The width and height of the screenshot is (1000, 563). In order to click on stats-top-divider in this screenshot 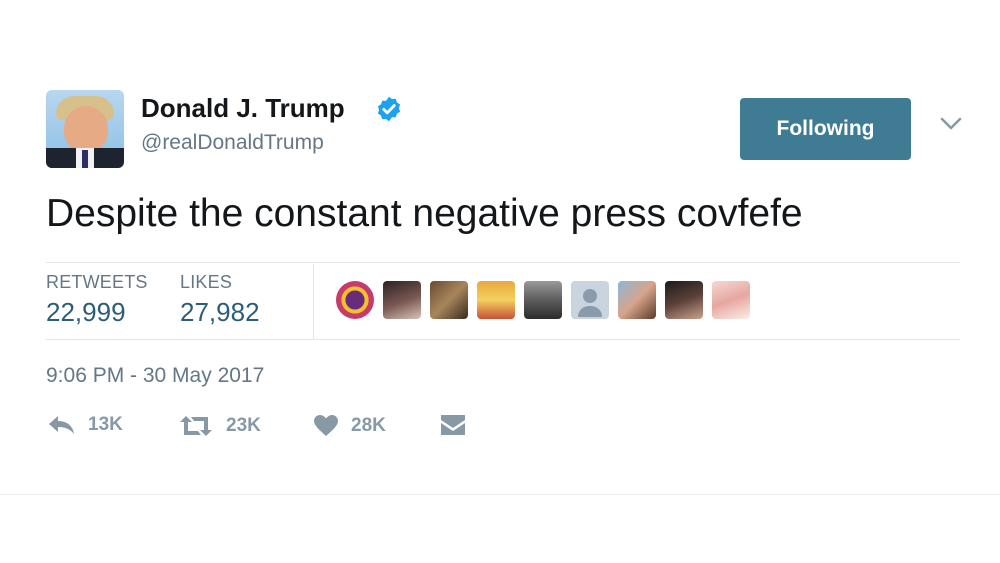, I will do `click(503, 262)`.